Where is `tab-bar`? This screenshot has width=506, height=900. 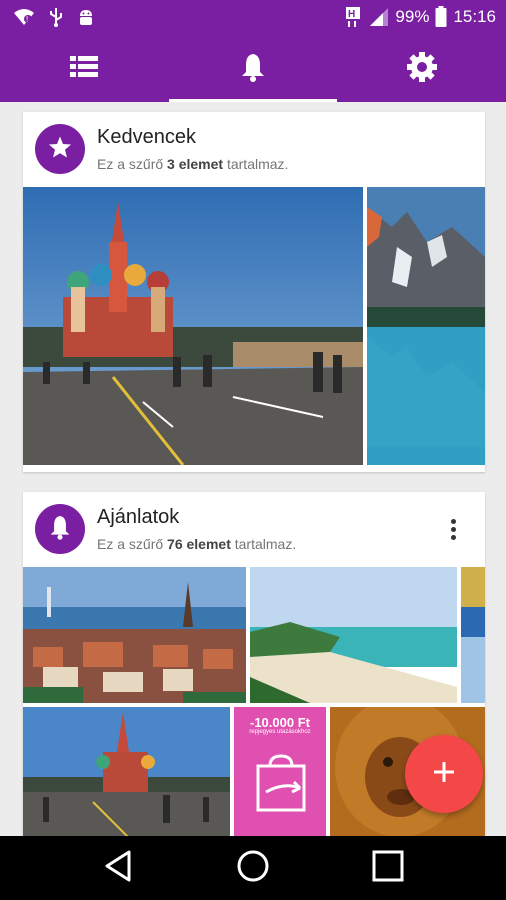
tab-bar is located at coordinates (253, 69).